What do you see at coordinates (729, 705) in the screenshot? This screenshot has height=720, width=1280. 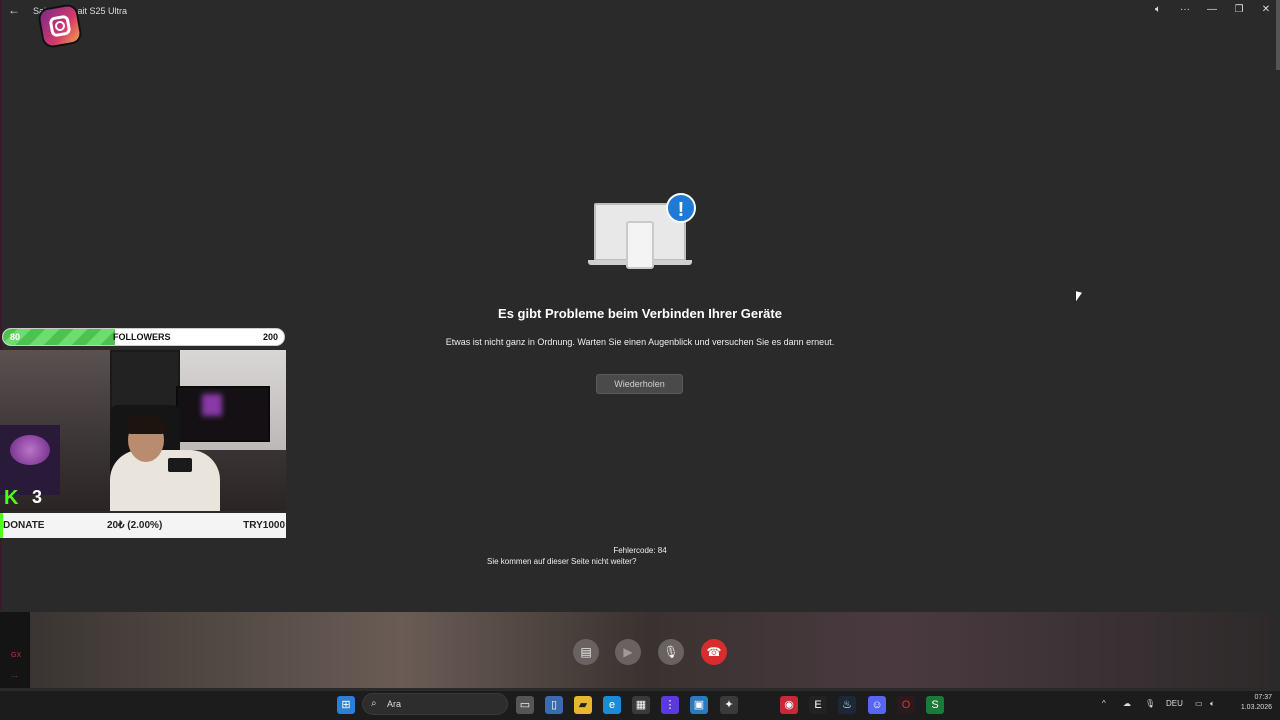 I see `chatgpt-icon: ✦` at bounding box center [729, 705].